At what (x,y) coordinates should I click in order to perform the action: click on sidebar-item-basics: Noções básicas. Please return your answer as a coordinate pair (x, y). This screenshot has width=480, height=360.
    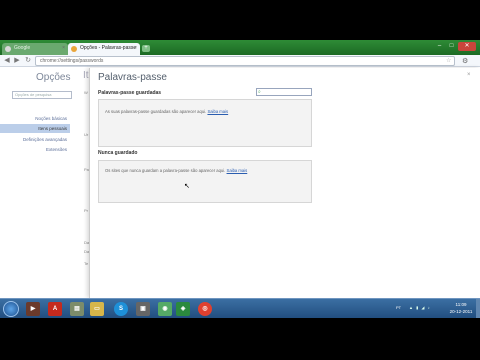
    Looking at the image, I should click on (35, 118).